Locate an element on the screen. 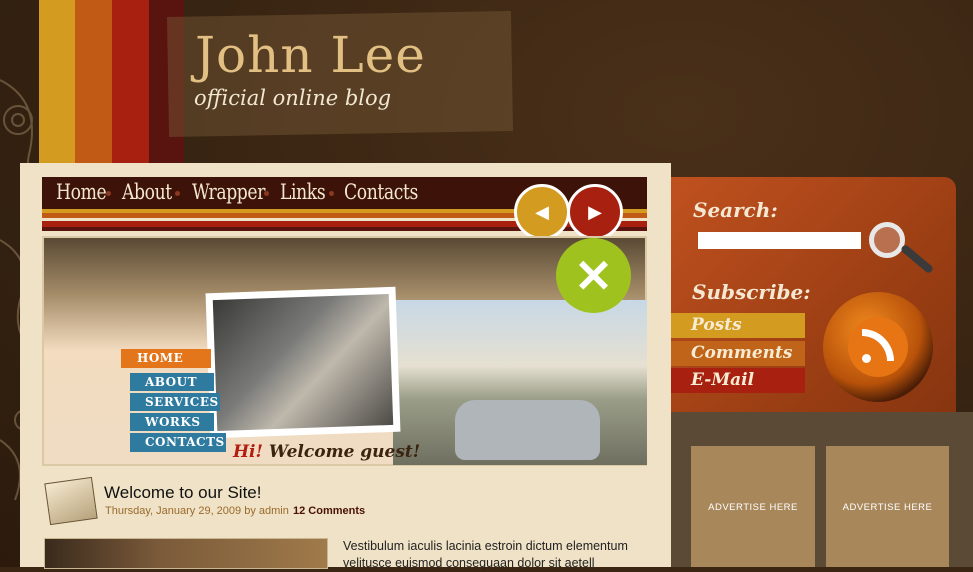  subscribe-posts-link: Posts is located at coordinates (738, 325).